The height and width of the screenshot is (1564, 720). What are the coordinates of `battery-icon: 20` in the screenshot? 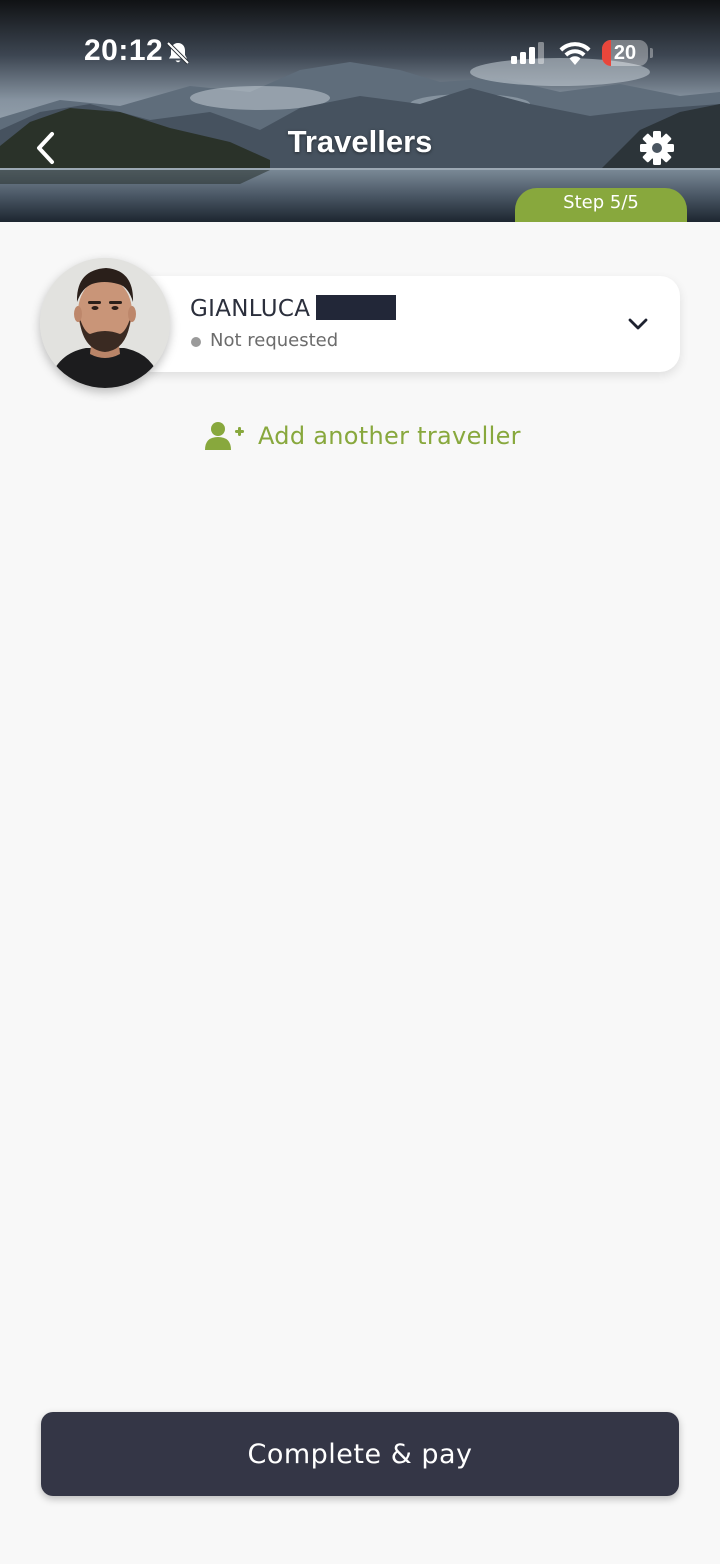 It's located at (625, 53).